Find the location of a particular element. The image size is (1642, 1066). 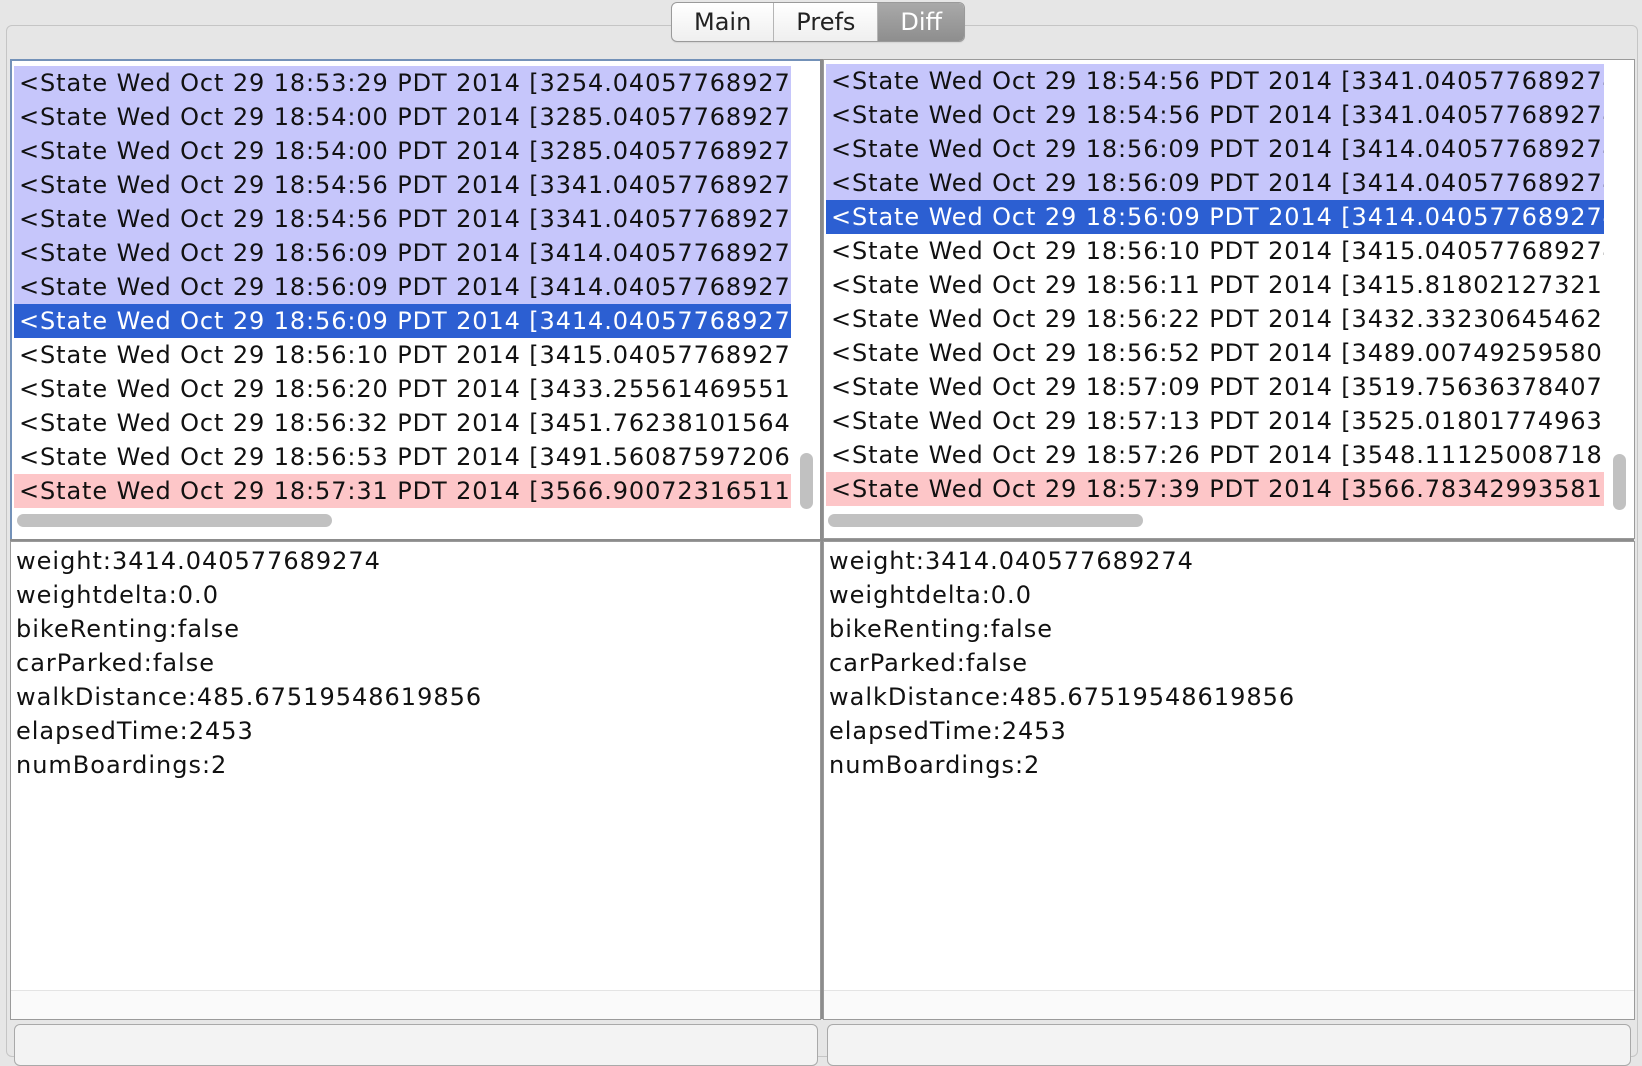

left-detail-footer is located at coordinates (415, 1004).